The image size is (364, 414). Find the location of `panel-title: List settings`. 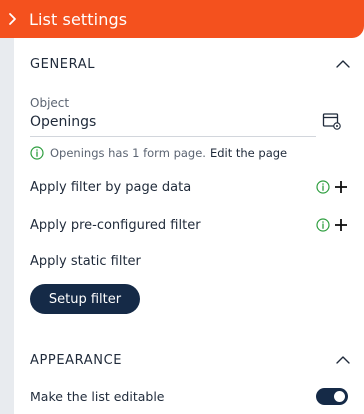

panel-title: List settings is located at coordinates (78, 19).